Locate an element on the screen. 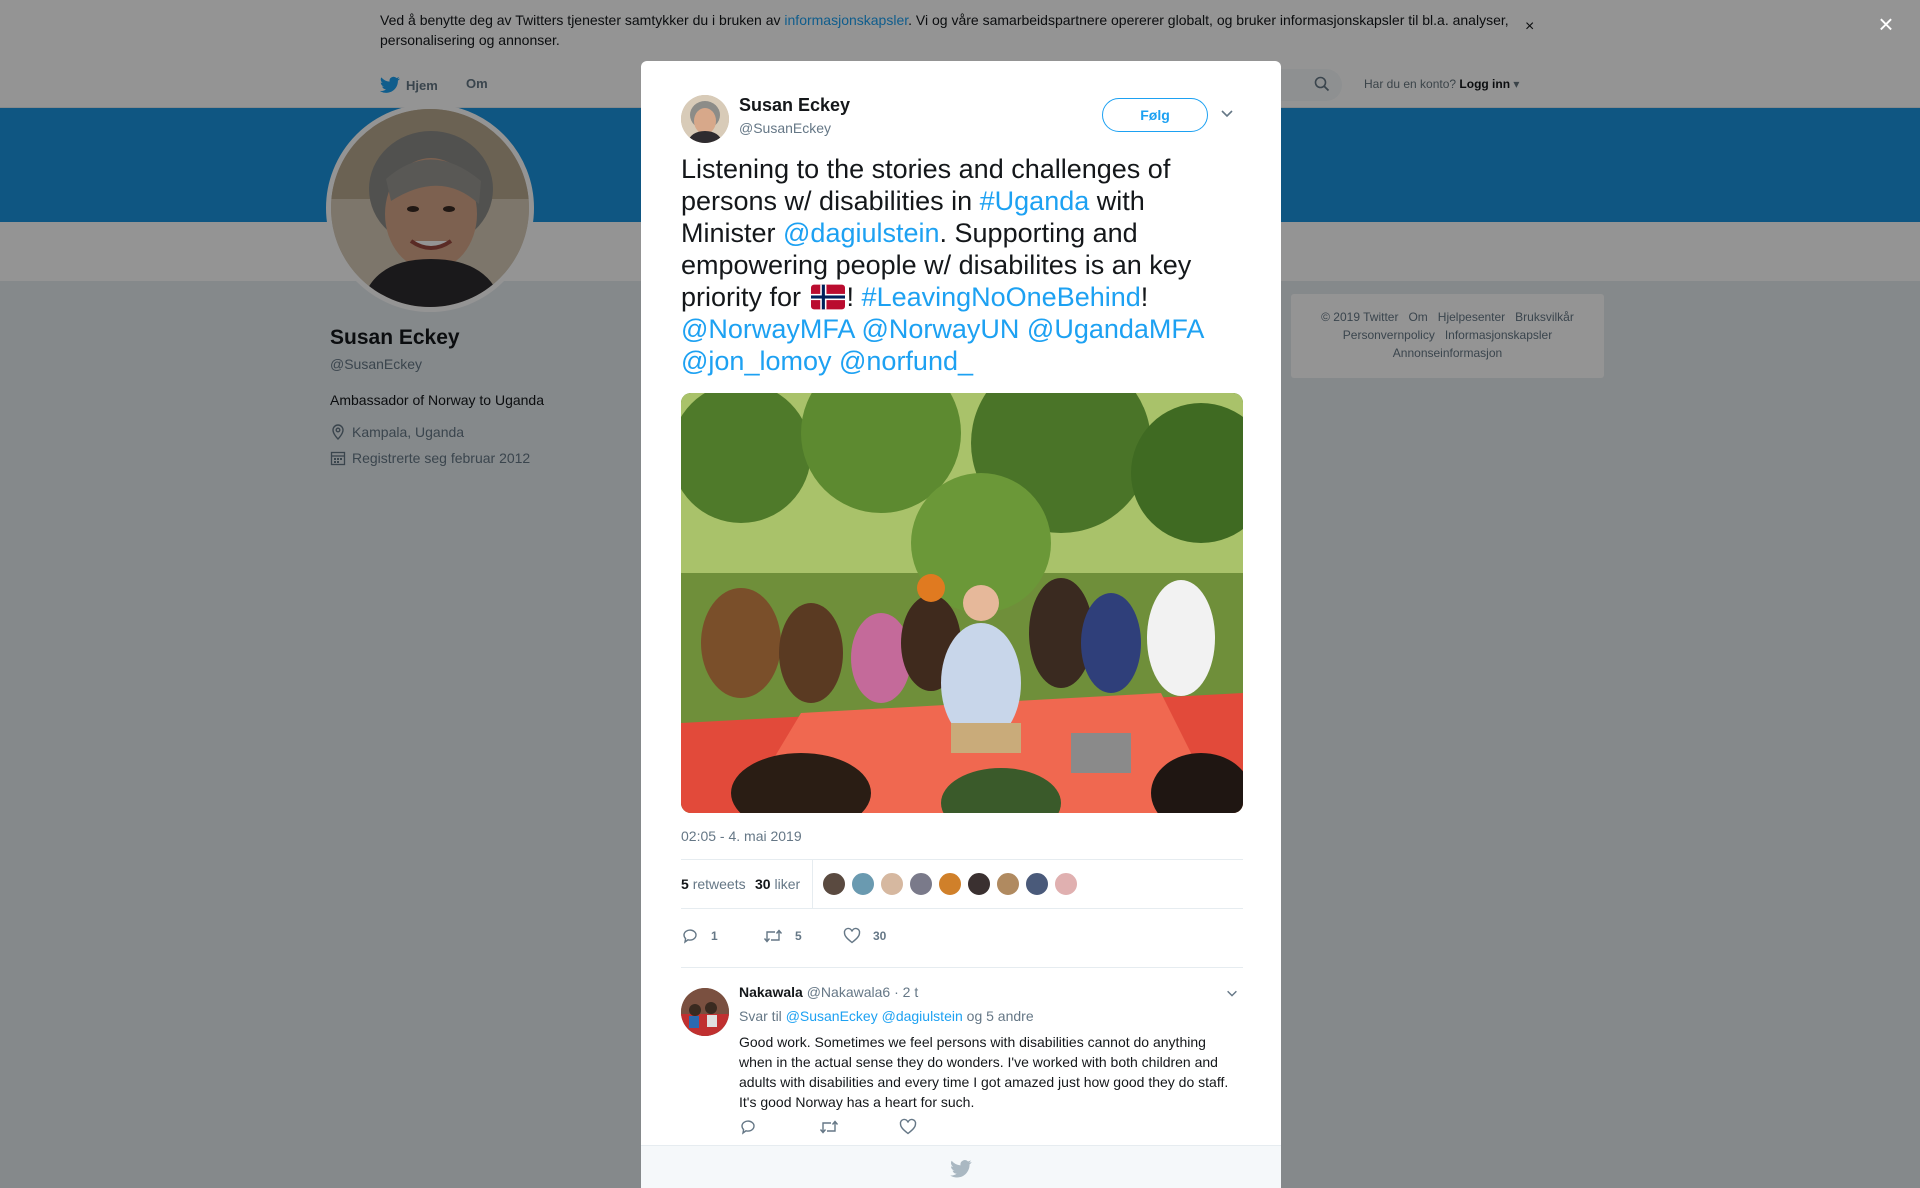 The image size is (1920, 1188). reply-author-avatar-image is located at coordinates (705, 1012).